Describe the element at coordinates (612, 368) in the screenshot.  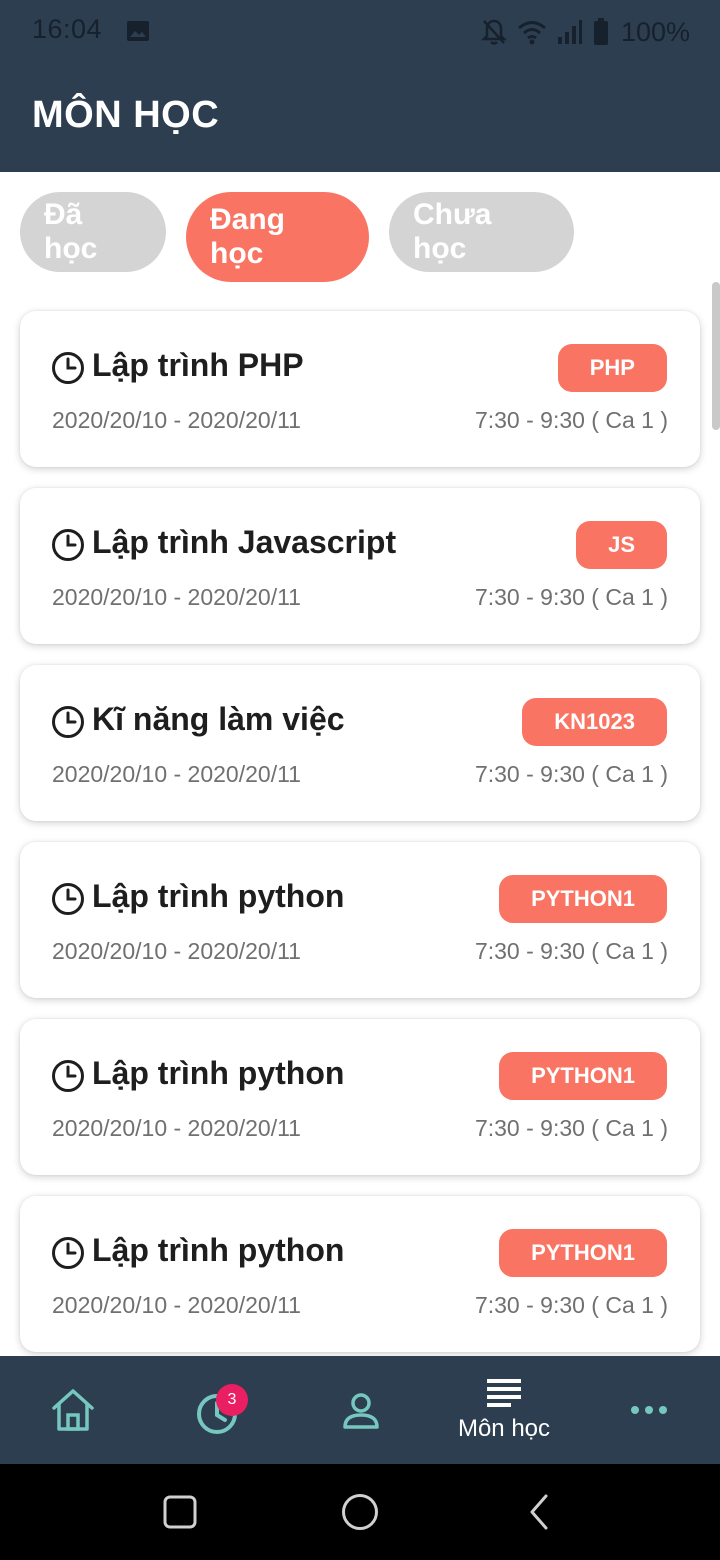
I see `course-code-badge: PHP` at that location.